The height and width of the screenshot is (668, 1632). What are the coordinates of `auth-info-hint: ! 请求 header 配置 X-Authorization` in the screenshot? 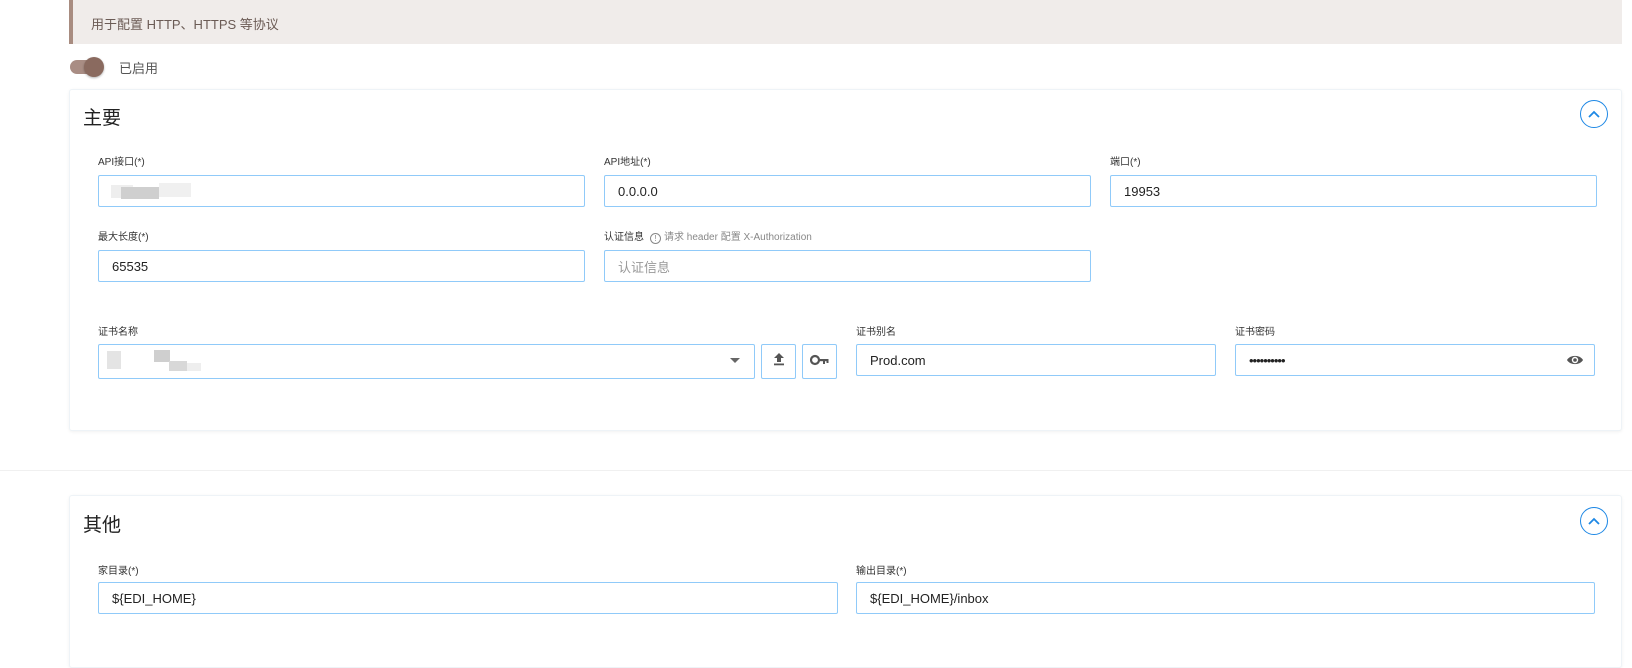 It's located at (731, 238).